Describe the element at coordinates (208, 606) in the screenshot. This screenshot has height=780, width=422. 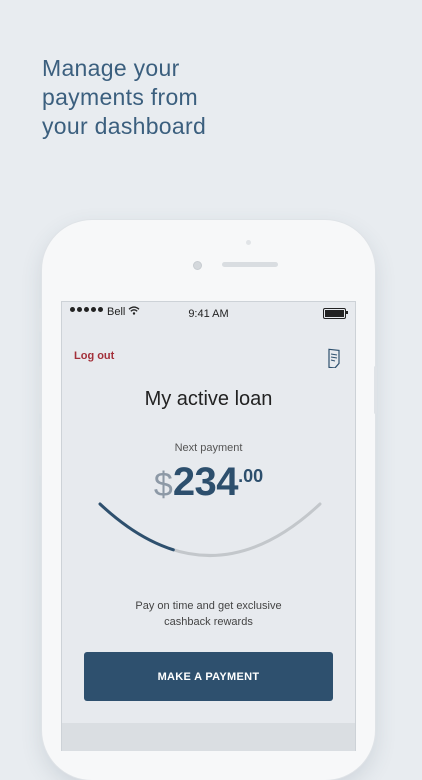
I see `rewards-line-1: Pay on time and get exclusive` at that location.